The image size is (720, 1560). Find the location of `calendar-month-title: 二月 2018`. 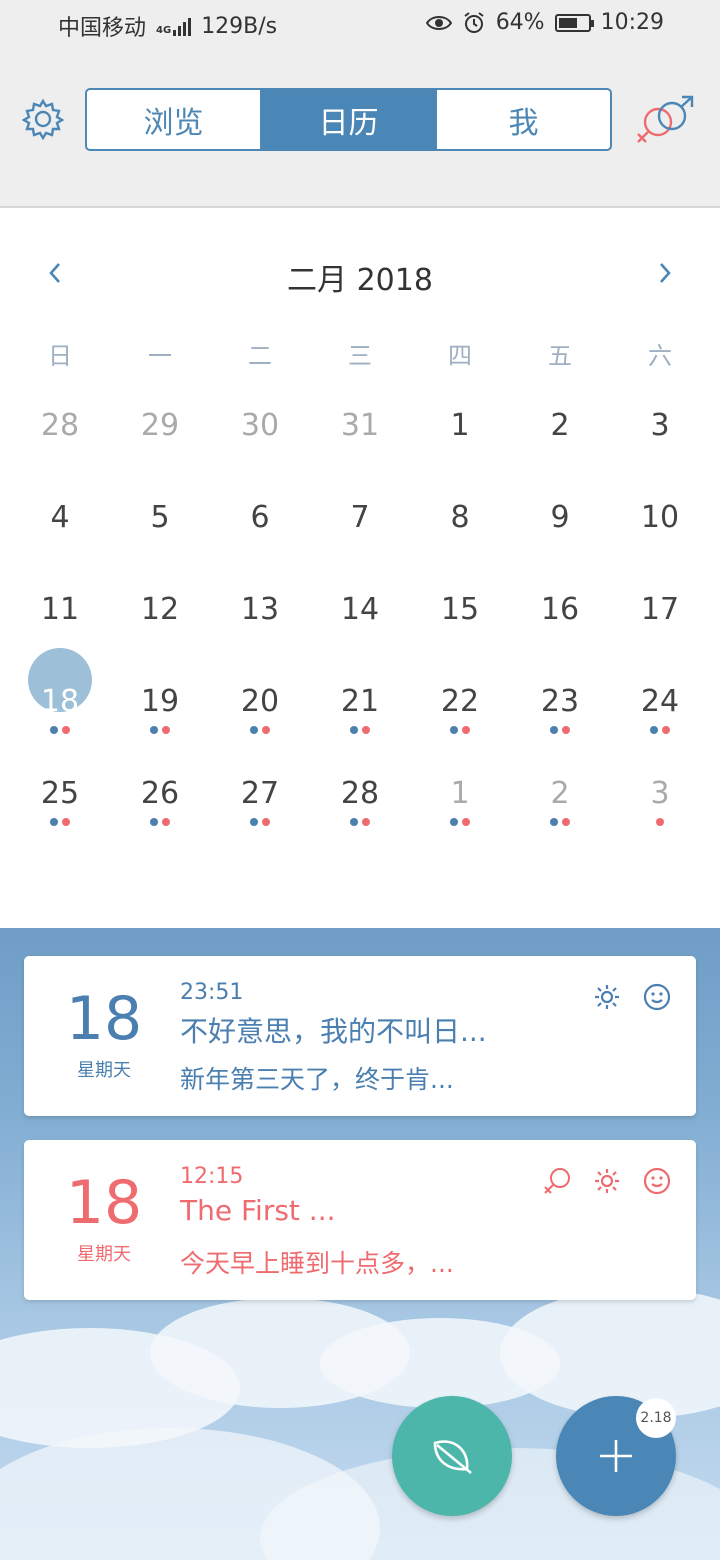

calendar-month-title: 二月 2018 is located at coordinates (360, 280).